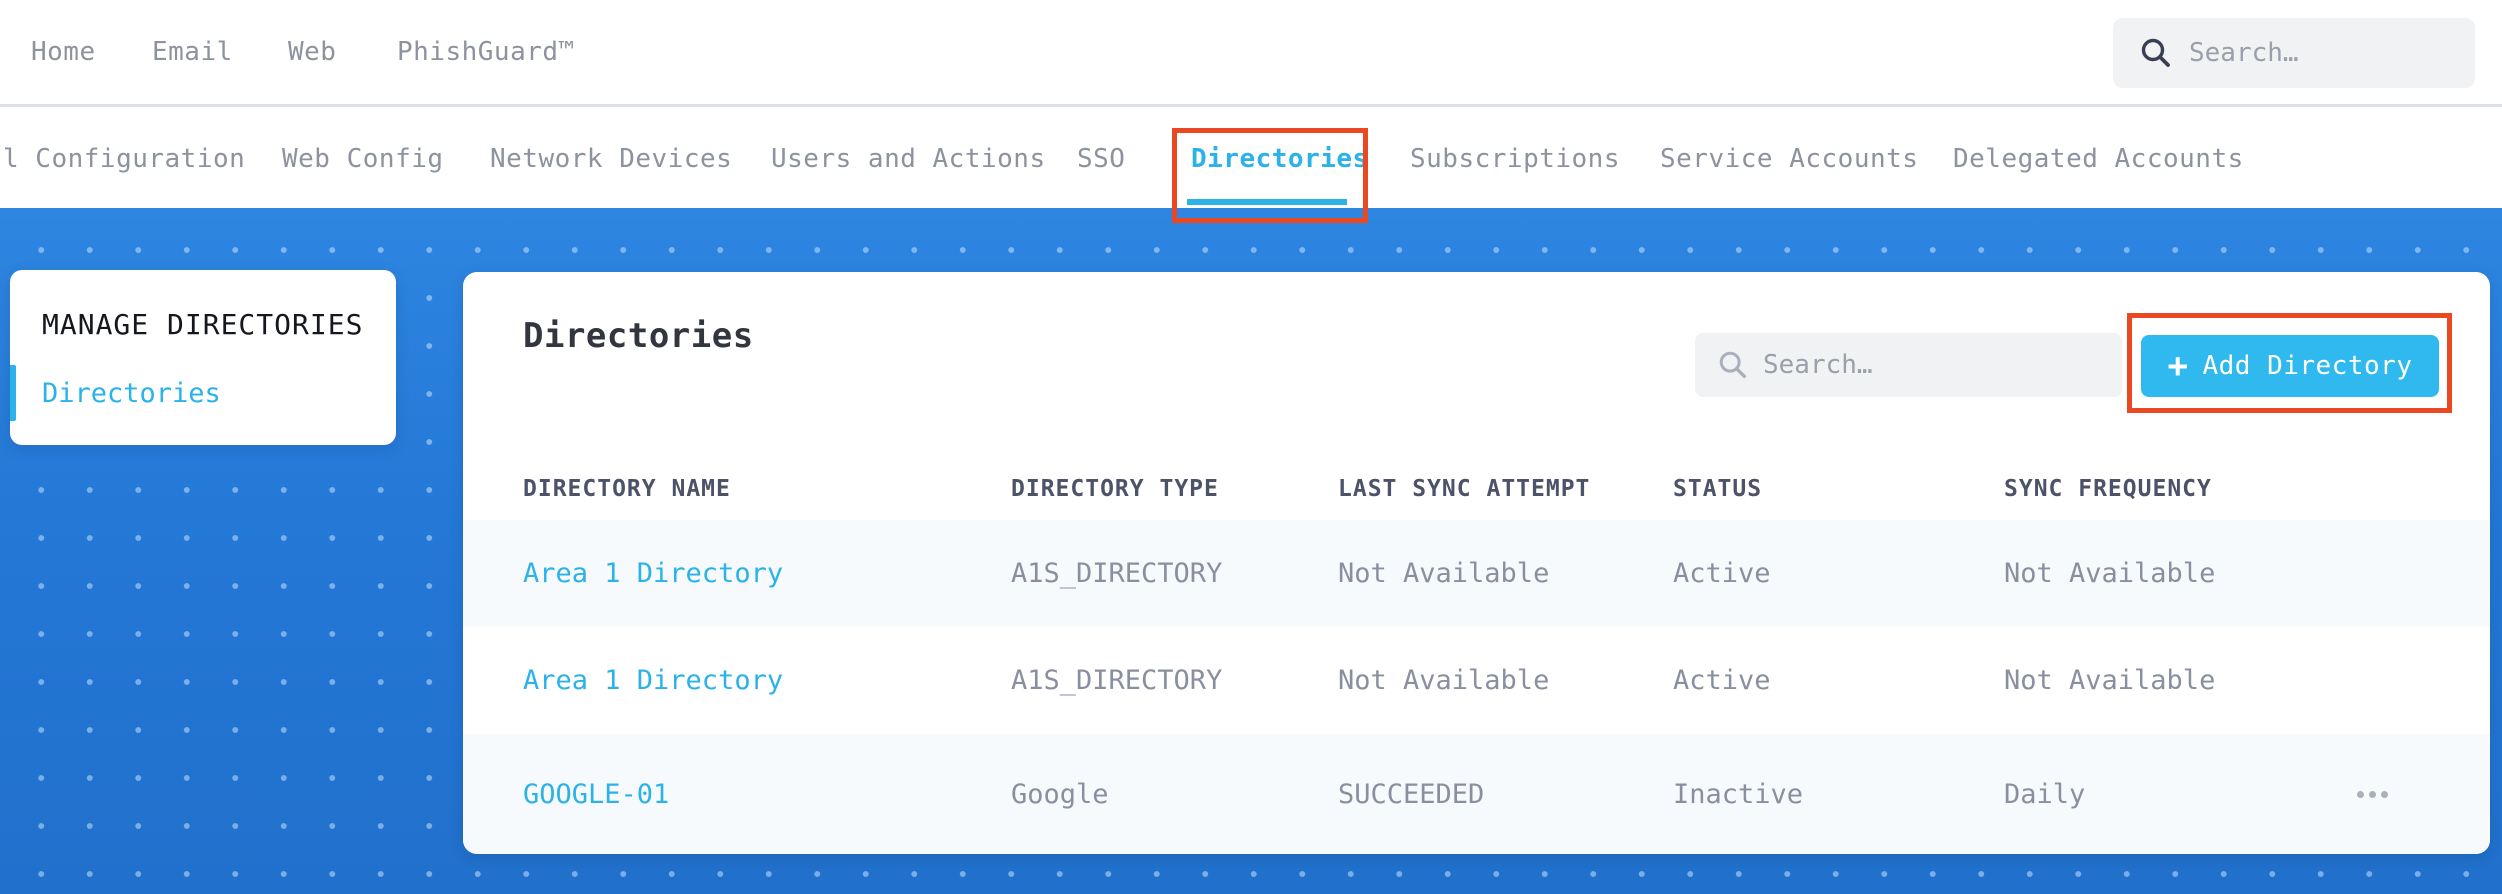  I want to click on directory-name-link: GOOGLE-01, so click(767, 794).